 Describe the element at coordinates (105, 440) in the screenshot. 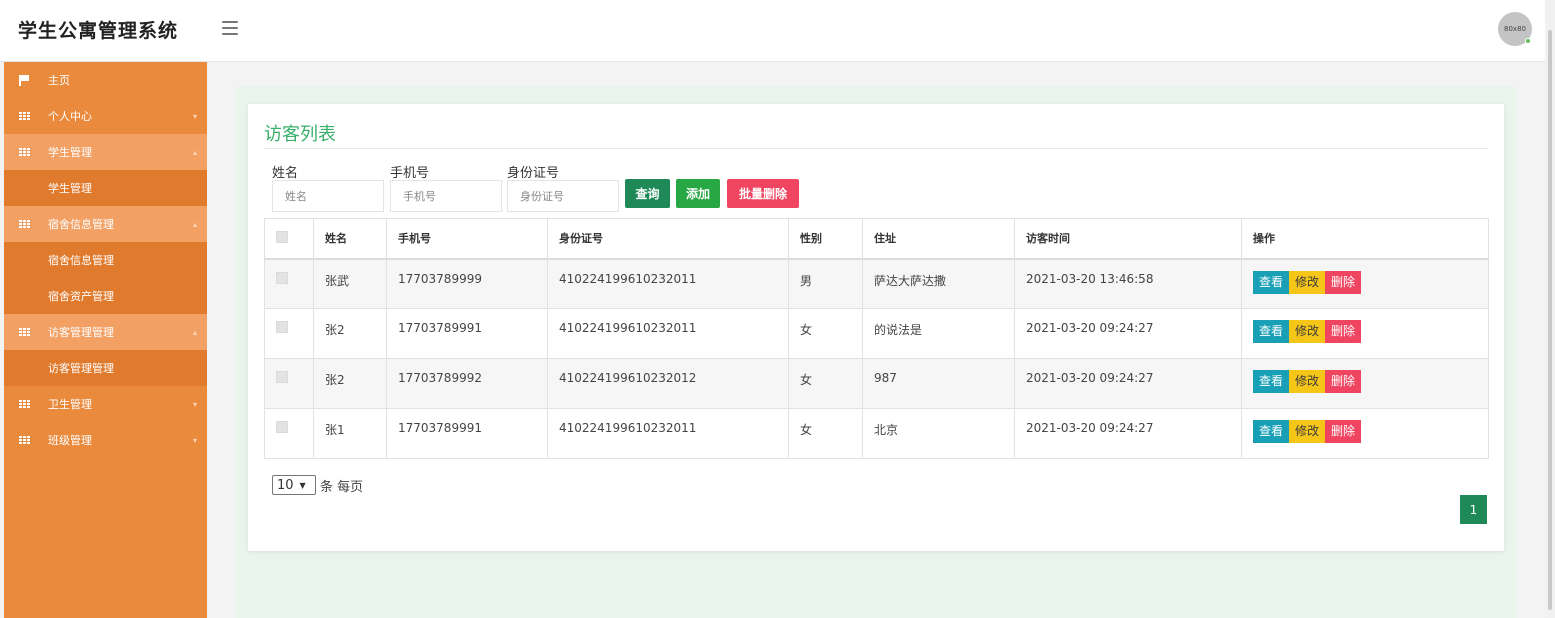

I see `sidebar-item-class-management: 班级管理 ▾` at that location.